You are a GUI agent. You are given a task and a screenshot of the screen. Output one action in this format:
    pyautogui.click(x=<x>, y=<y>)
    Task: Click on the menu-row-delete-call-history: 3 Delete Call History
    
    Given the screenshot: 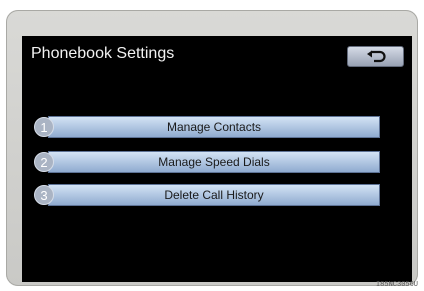 What is the action you would take?
    pyautogui.click(x=207, y=195)
    